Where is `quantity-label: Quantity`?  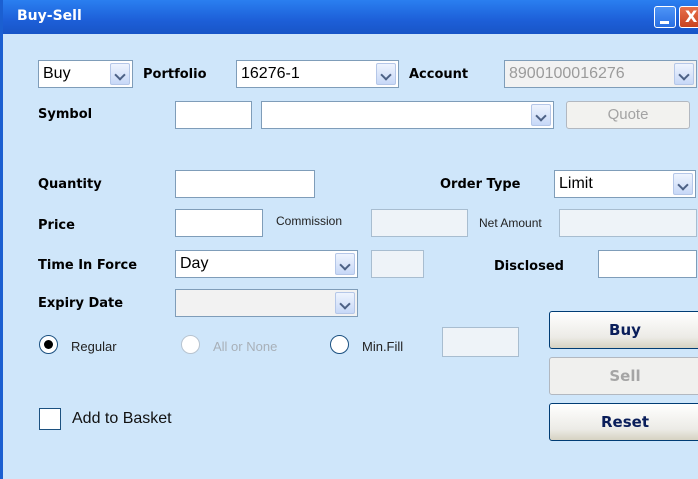 quantity-label: Quantity is located at coordinates (70, 184).